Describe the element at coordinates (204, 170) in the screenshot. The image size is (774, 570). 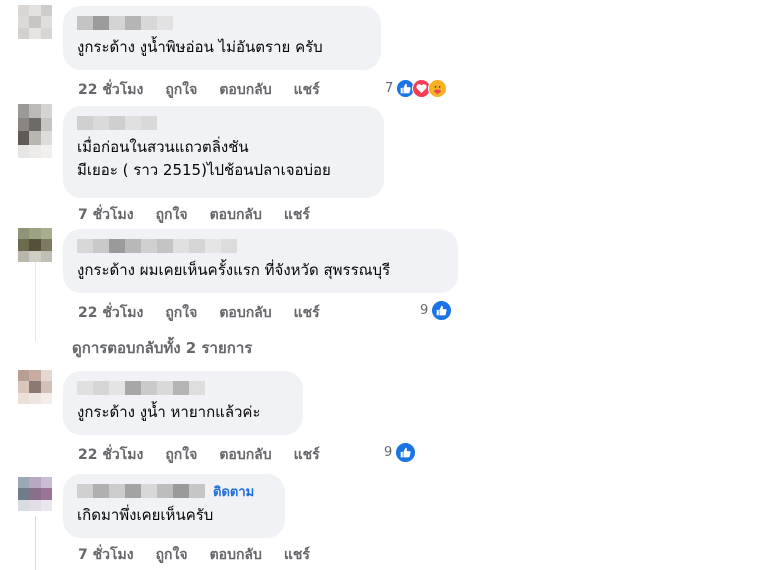
I see `comment-text-line-2: มีเยอะ ( ราว 2515)ไปช้อนปลาเจอบ่อย` at that location.